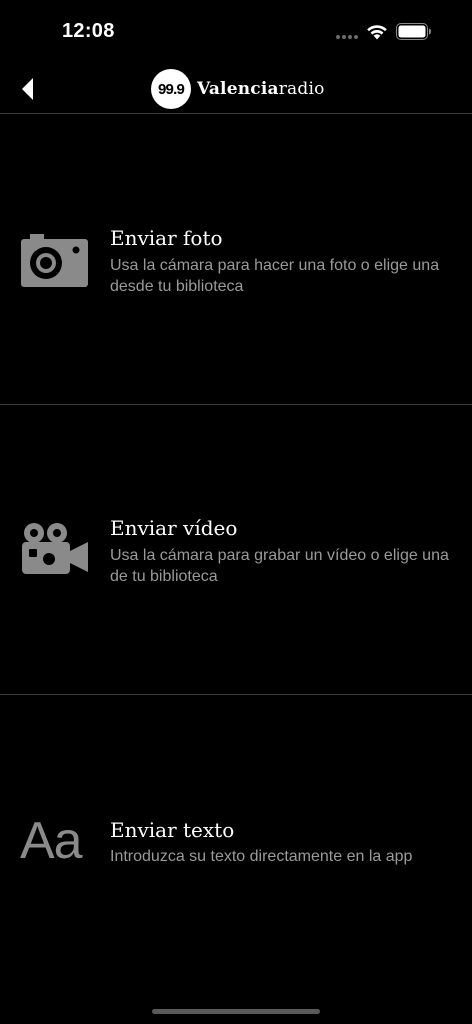 This screenshot has height=1024, width=472. I want to click on option-title: Enviar texto, so click(172, 830).